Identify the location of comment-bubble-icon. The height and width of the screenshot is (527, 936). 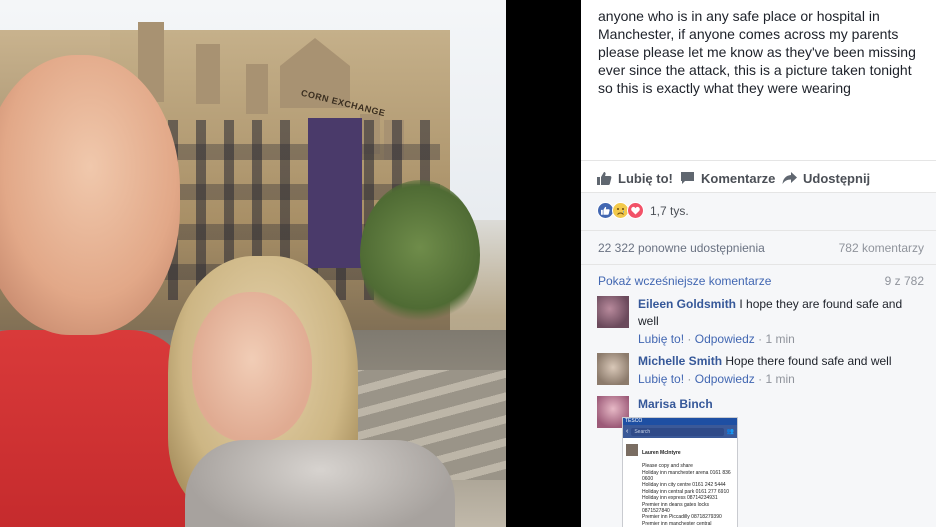
(687, 178).